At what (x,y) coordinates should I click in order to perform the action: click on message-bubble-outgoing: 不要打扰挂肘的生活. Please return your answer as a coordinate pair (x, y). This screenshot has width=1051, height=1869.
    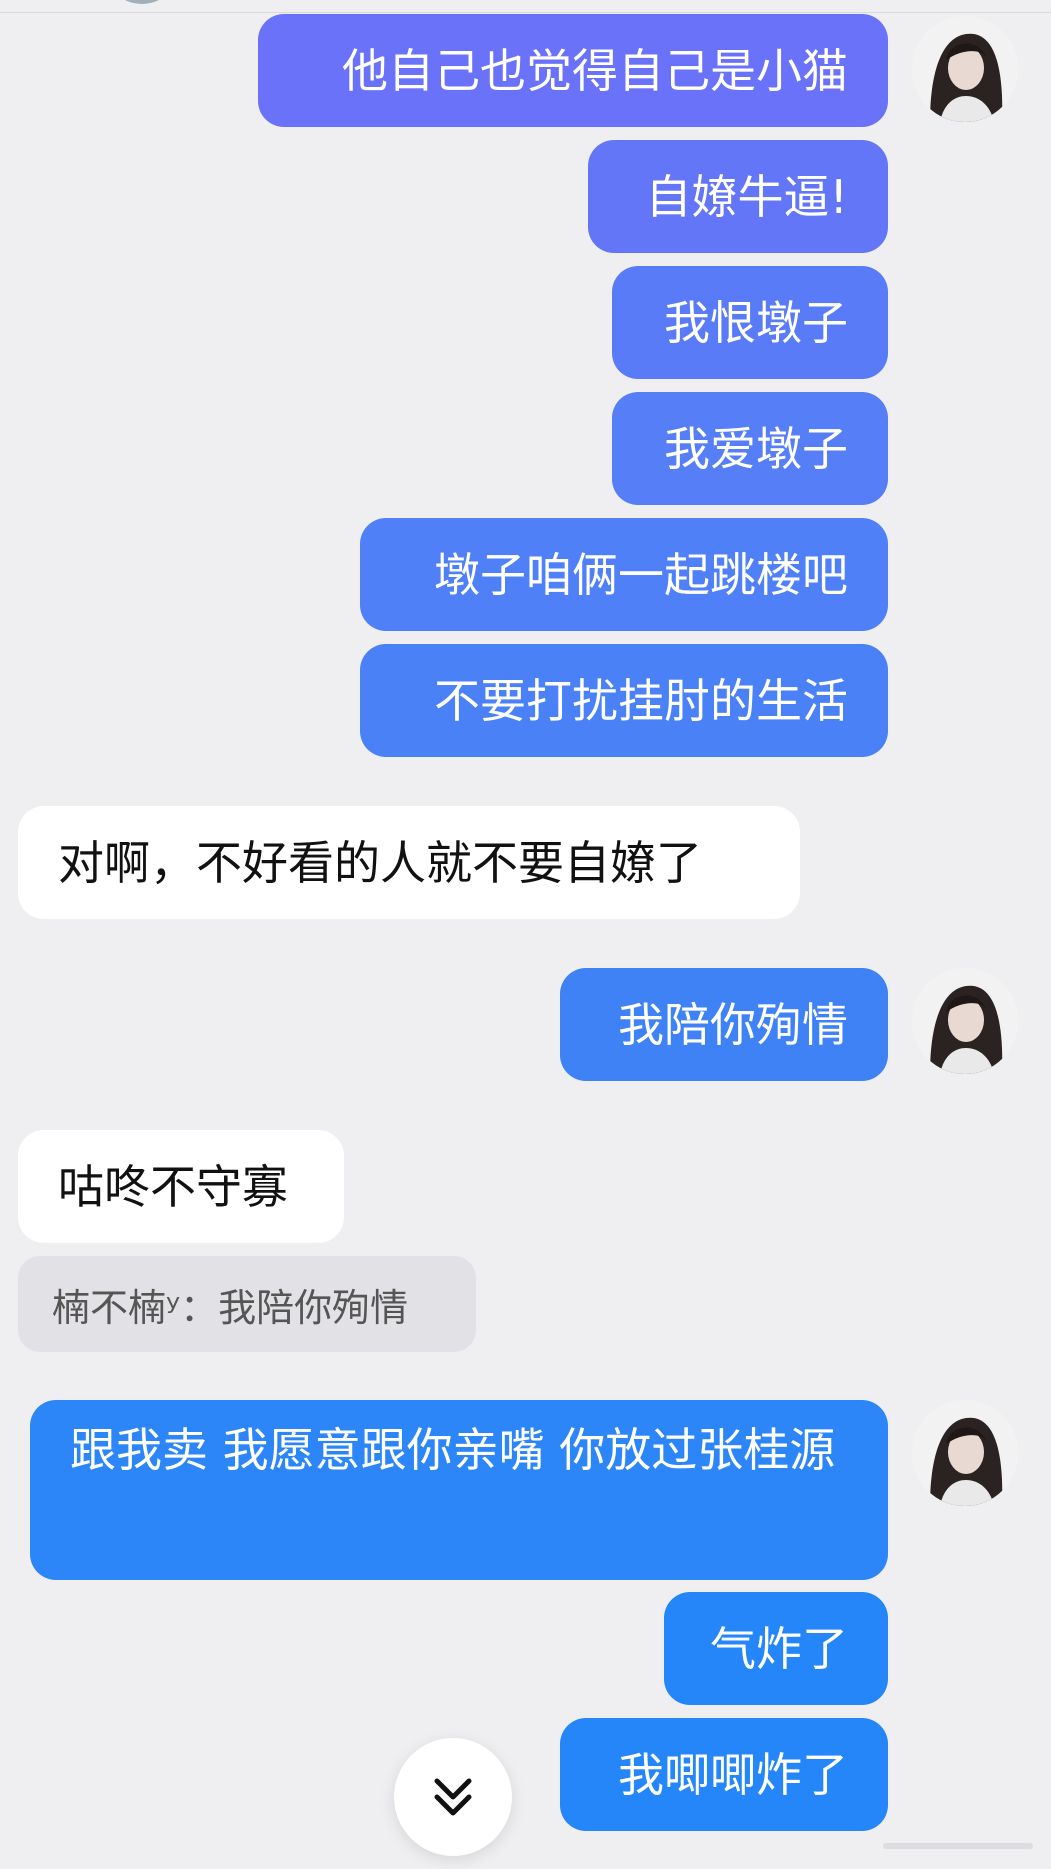
    Looking at the image, I should click on (624, 700).